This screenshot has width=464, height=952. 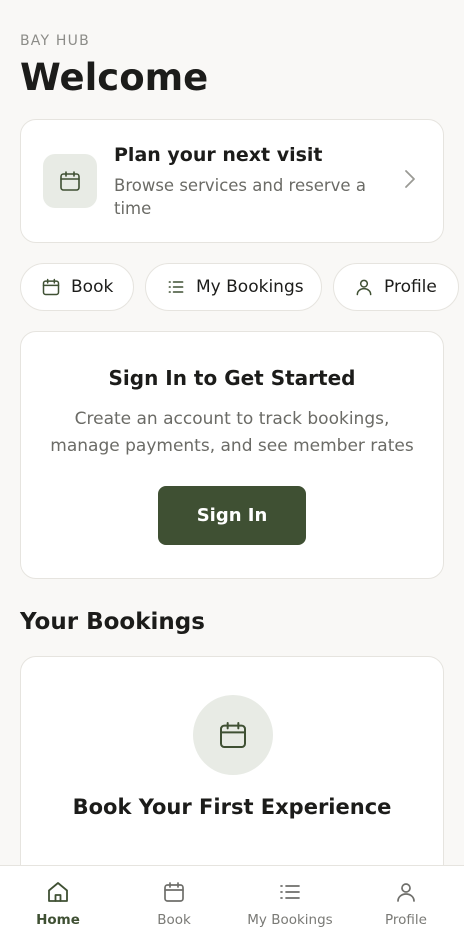 What do you see at coordinates (174, 920) in the screenshot?
I see `nav-label: Book` at bounding box center [174, 920].